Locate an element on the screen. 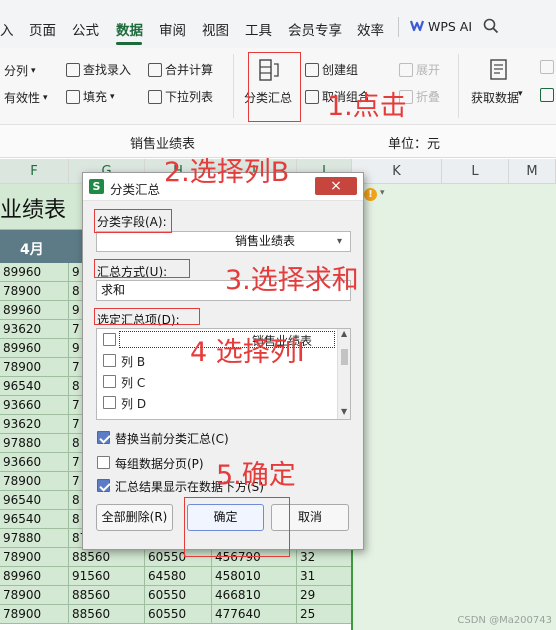 This screenshot has width=556, height=630. table-cell: 477640 is located at coordinates (254, 614).